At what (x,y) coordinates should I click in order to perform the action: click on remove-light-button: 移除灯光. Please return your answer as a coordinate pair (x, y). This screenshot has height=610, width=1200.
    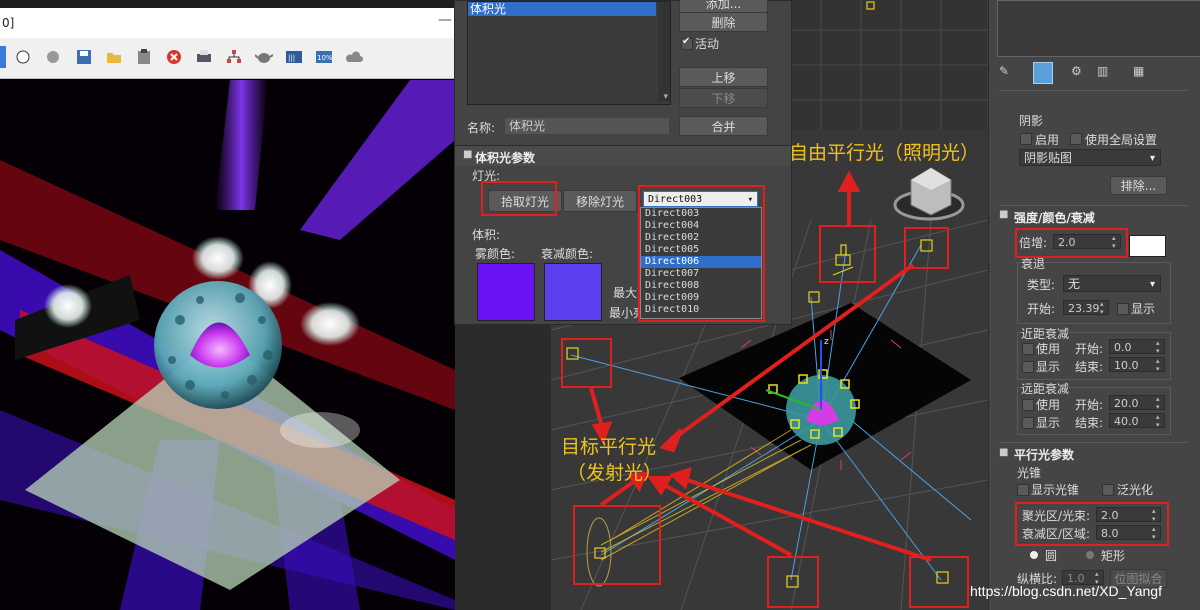
    Looking at the image, I should click on (600, 201).